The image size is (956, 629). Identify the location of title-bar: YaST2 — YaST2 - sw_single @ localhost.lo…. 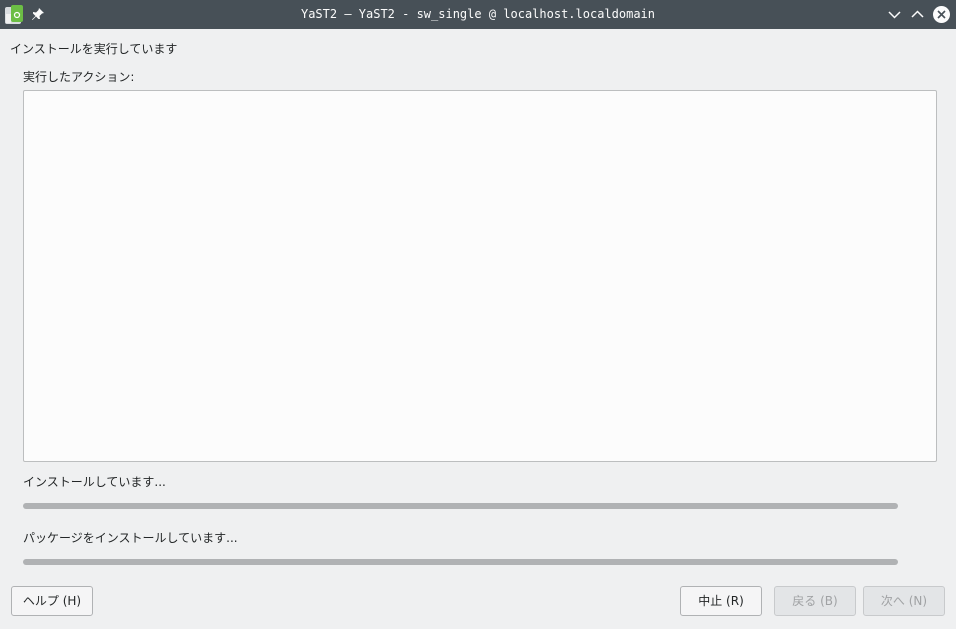
(478, 14).